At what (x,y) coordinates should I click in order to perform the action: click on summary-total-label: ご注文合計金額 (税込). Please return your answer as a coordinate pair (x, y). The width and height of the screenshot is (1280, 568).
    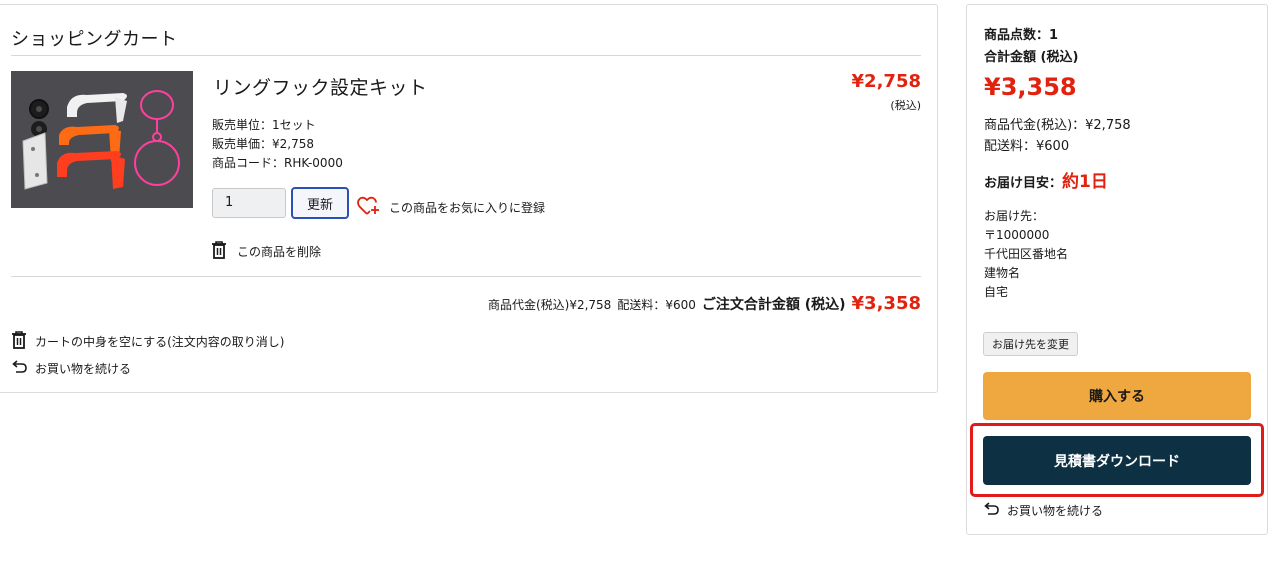
    Looking at the image, I should click on (773, 305).